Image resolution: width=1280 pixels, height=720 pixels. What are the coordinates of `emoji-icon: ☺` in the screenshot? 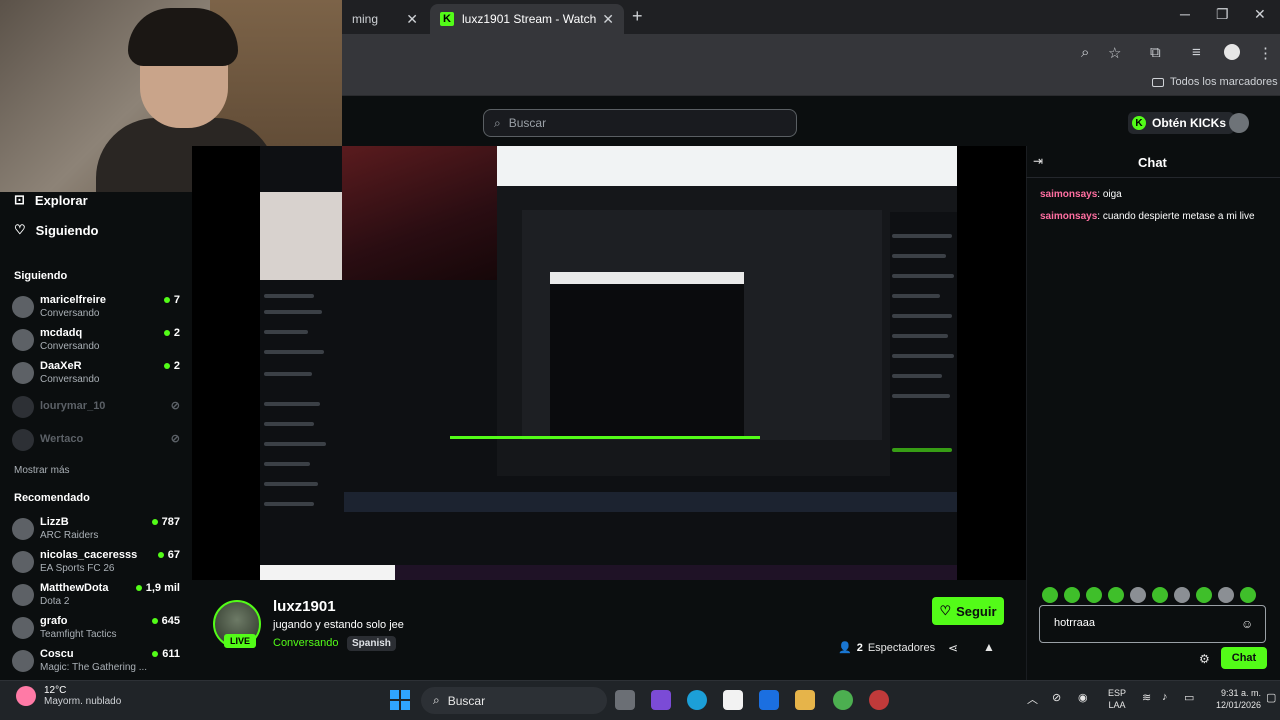 It's located at (1247, 624).